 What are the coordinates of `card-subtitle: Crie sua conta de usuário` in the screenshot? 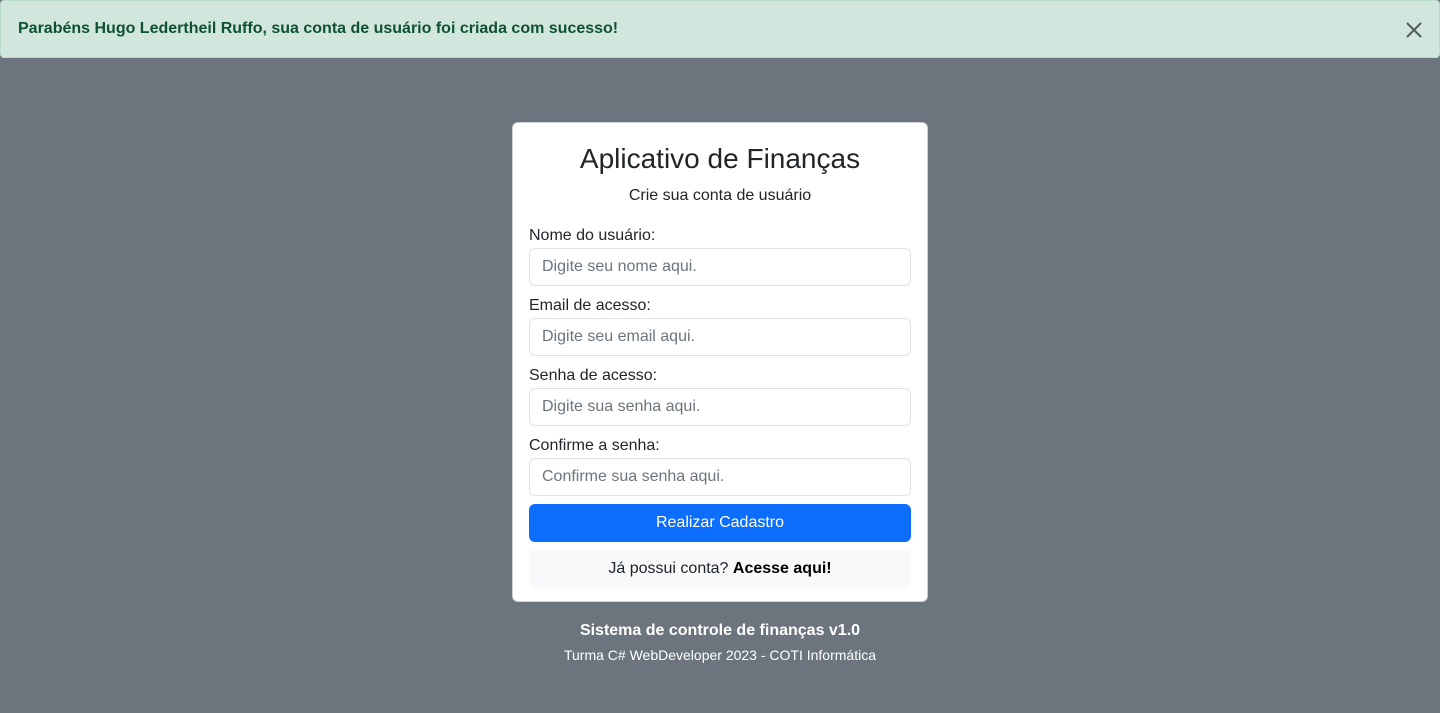 It's located at (720, 195).